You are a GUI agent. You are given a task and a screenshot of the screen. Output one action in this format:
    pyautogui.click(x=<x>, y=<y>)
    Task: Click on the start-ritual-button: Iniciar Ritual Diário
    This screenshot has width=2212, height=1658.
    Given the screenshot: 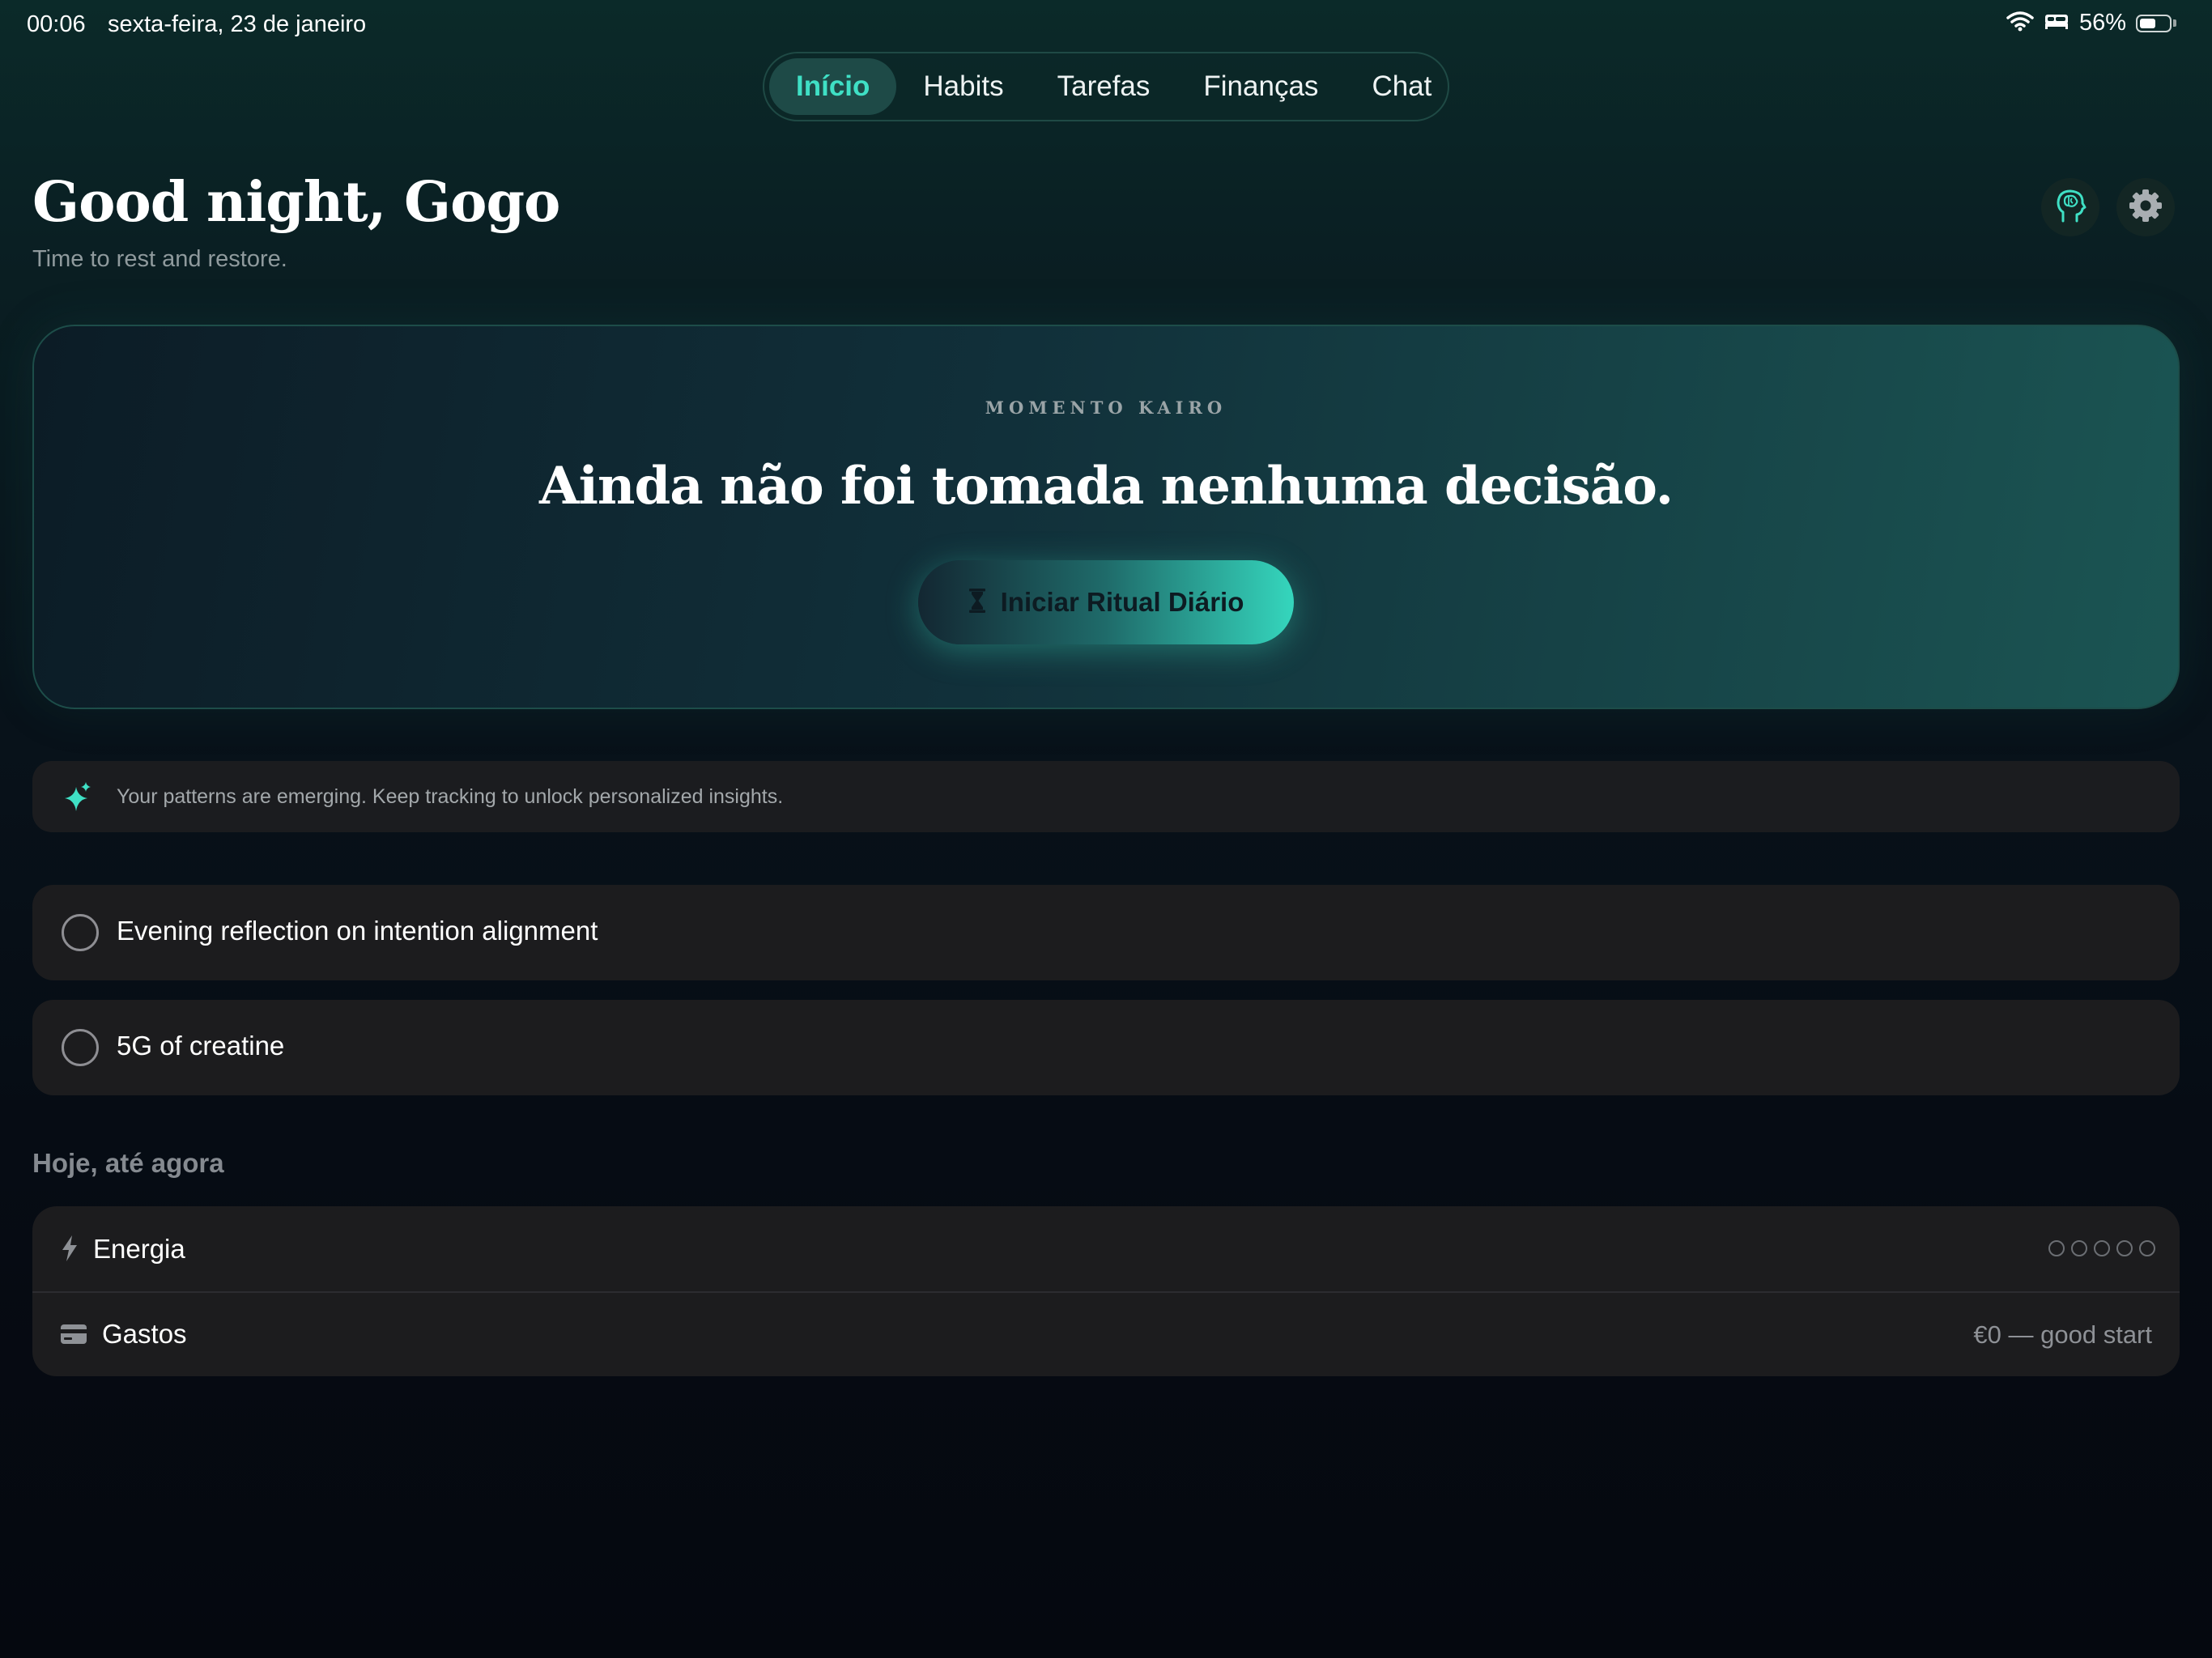 What is the action you would take?
    pyautogui.click(x=1106, y=602)
    